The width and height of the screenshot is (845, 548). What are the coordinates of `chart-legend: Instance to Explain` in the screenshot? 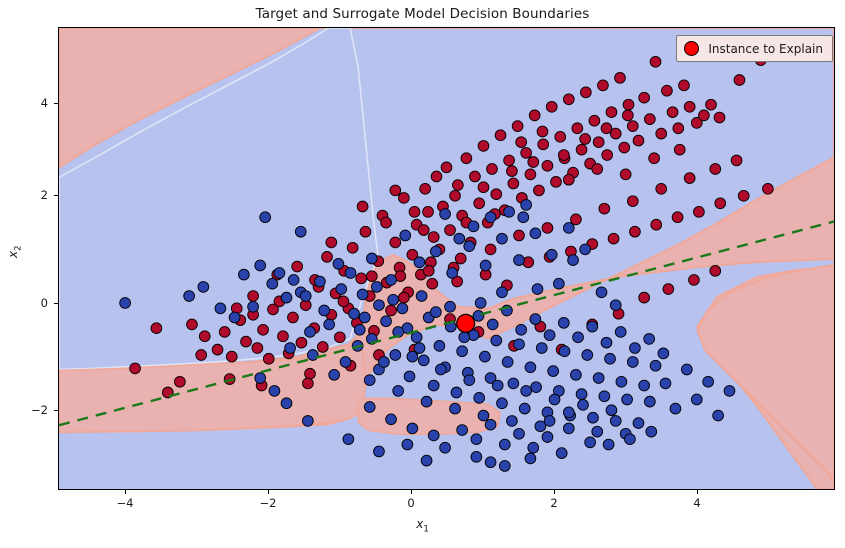 It's located at (754, 48).